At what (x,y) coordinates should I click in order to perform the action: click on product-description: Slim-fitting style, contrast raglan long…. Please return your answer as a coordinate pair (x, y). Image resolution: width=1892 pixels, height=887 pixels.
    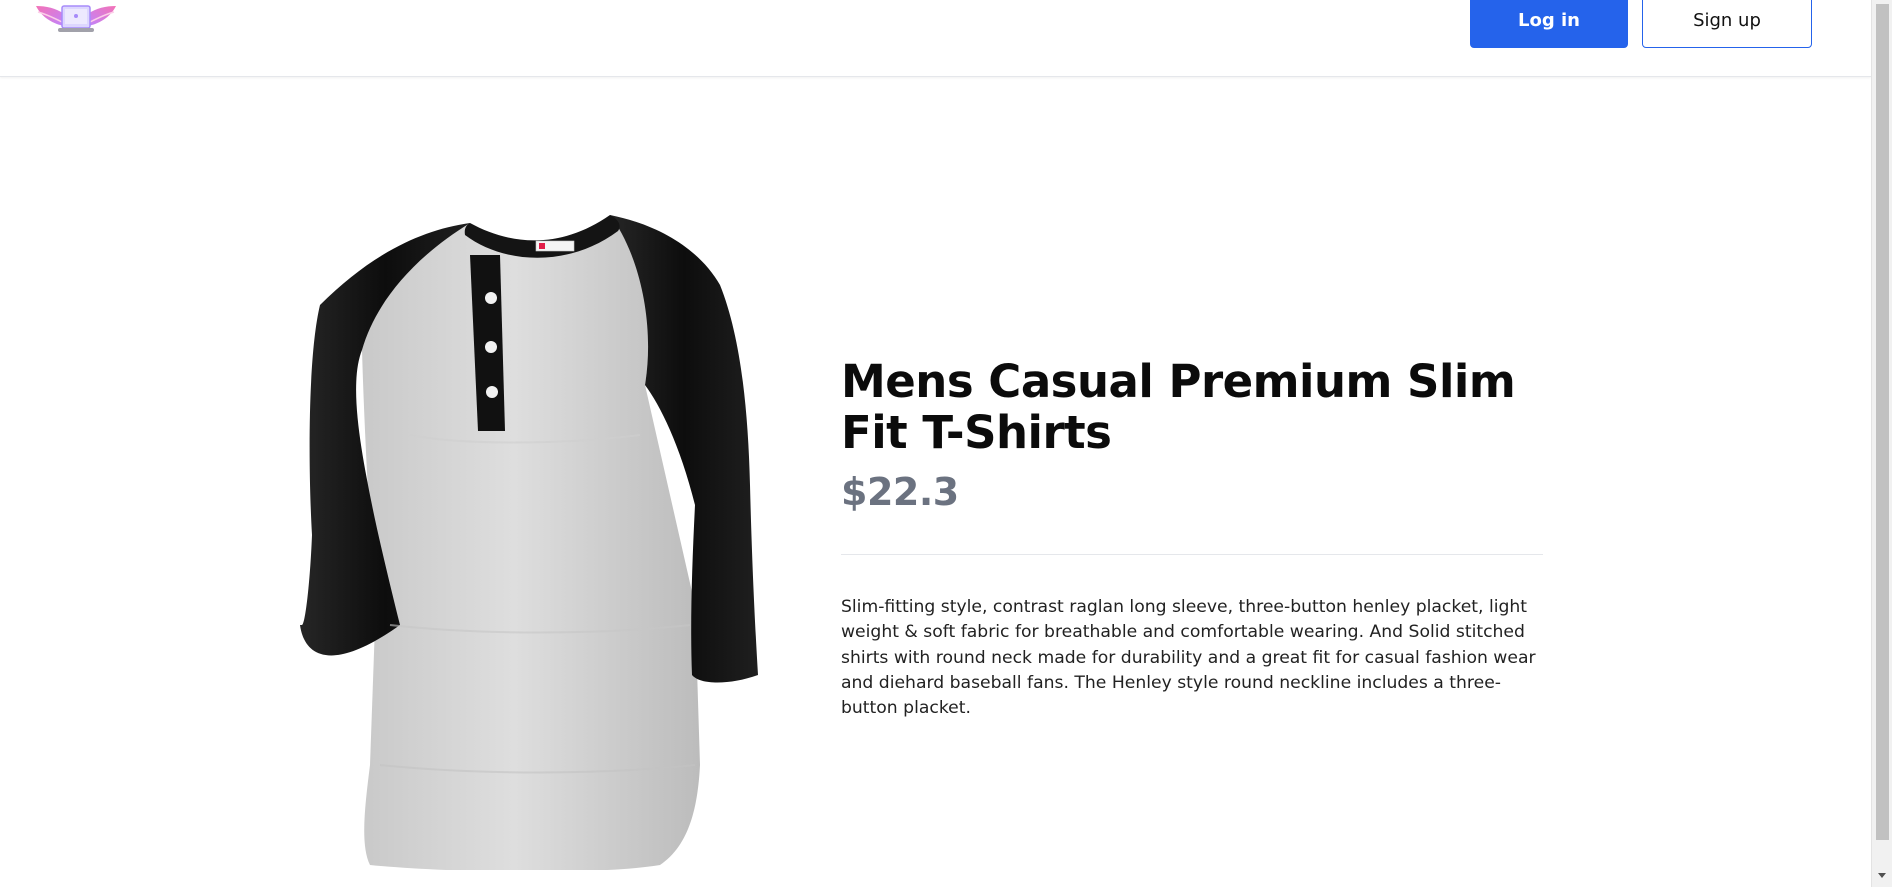
    Looking at the image, I should click on (1188, 658).